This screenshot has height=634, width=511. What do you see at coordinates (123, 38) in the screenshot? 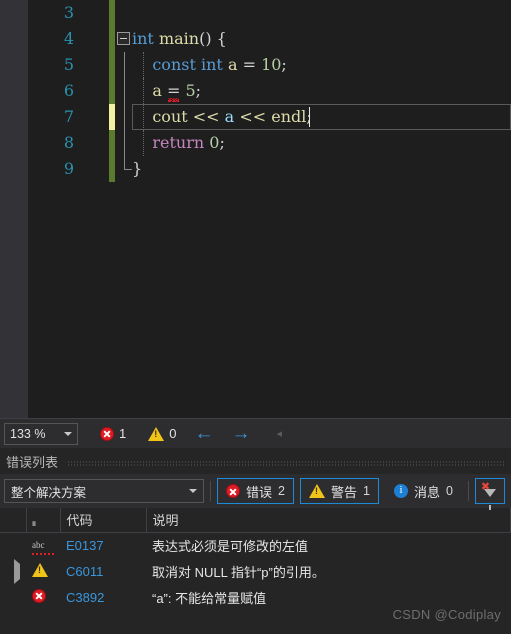
I see `collapse-region-icon` at bounding box center [123, 38].